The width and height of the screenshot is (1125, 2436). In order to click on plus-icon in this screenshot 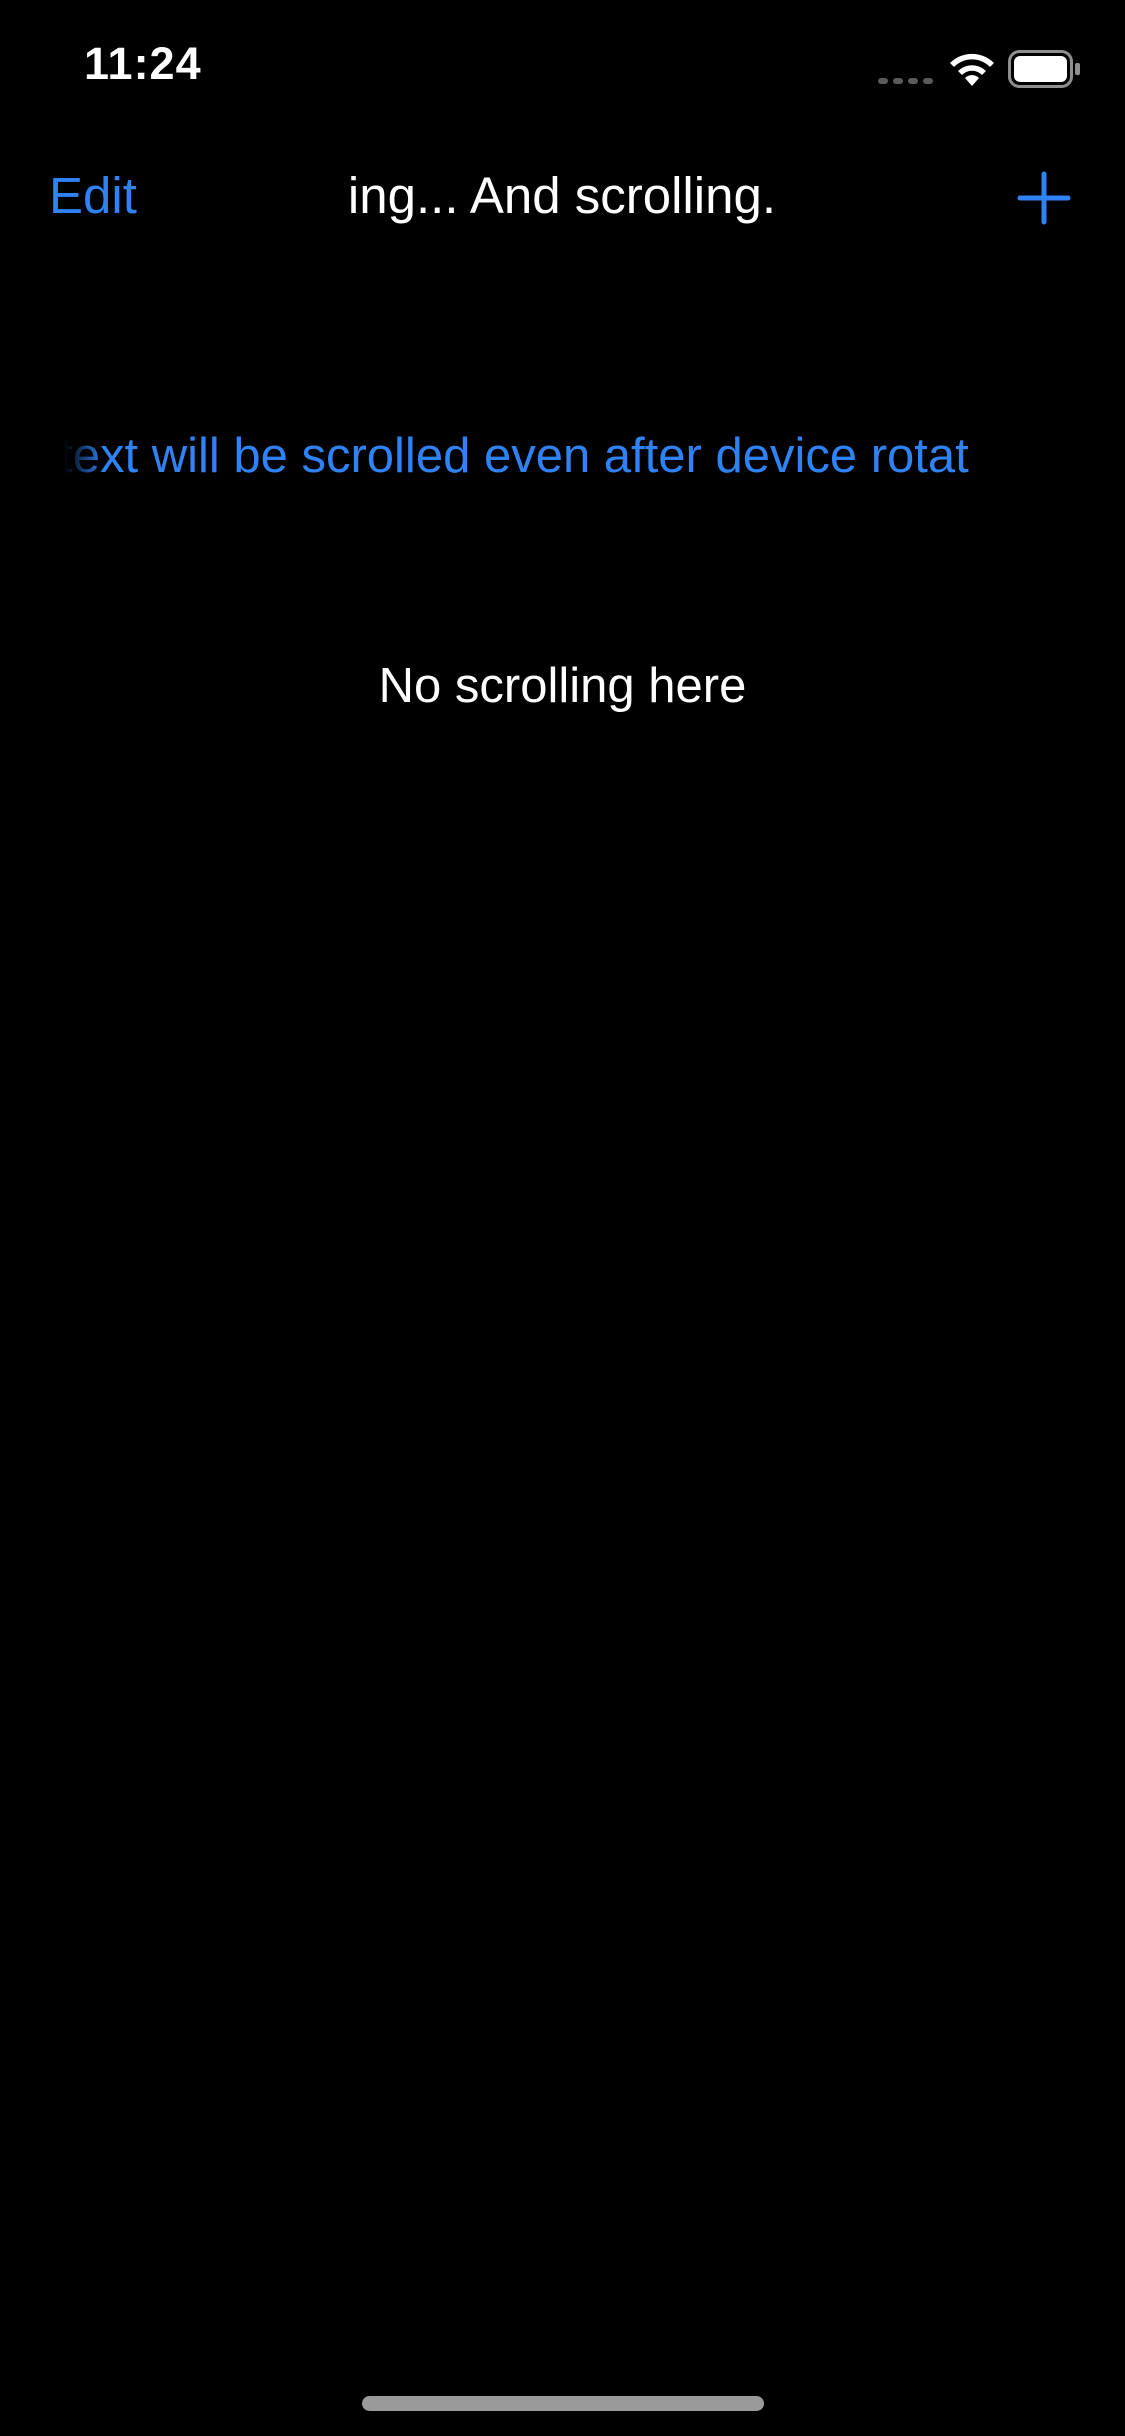, I will do `click(1044, 198)`.